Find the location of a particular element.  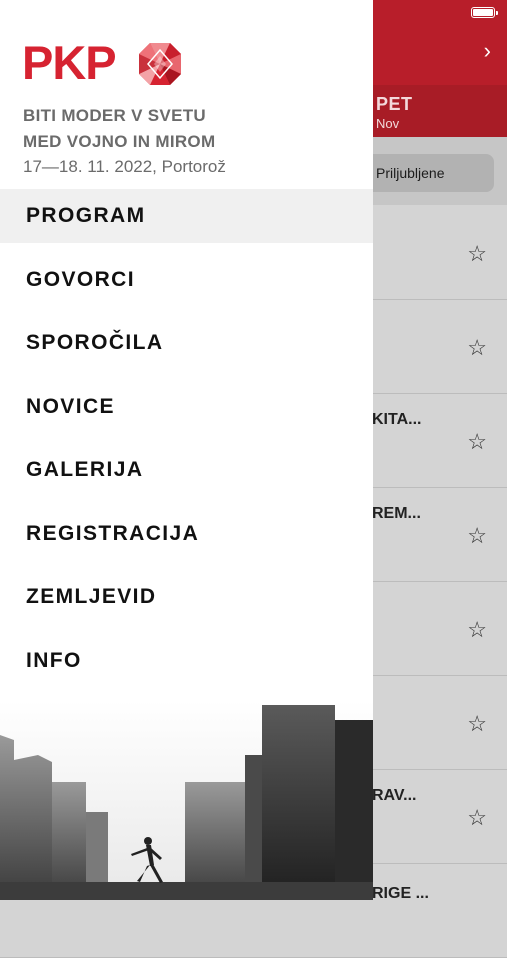

logo-text: PKP is located at coordinates (69, 62).